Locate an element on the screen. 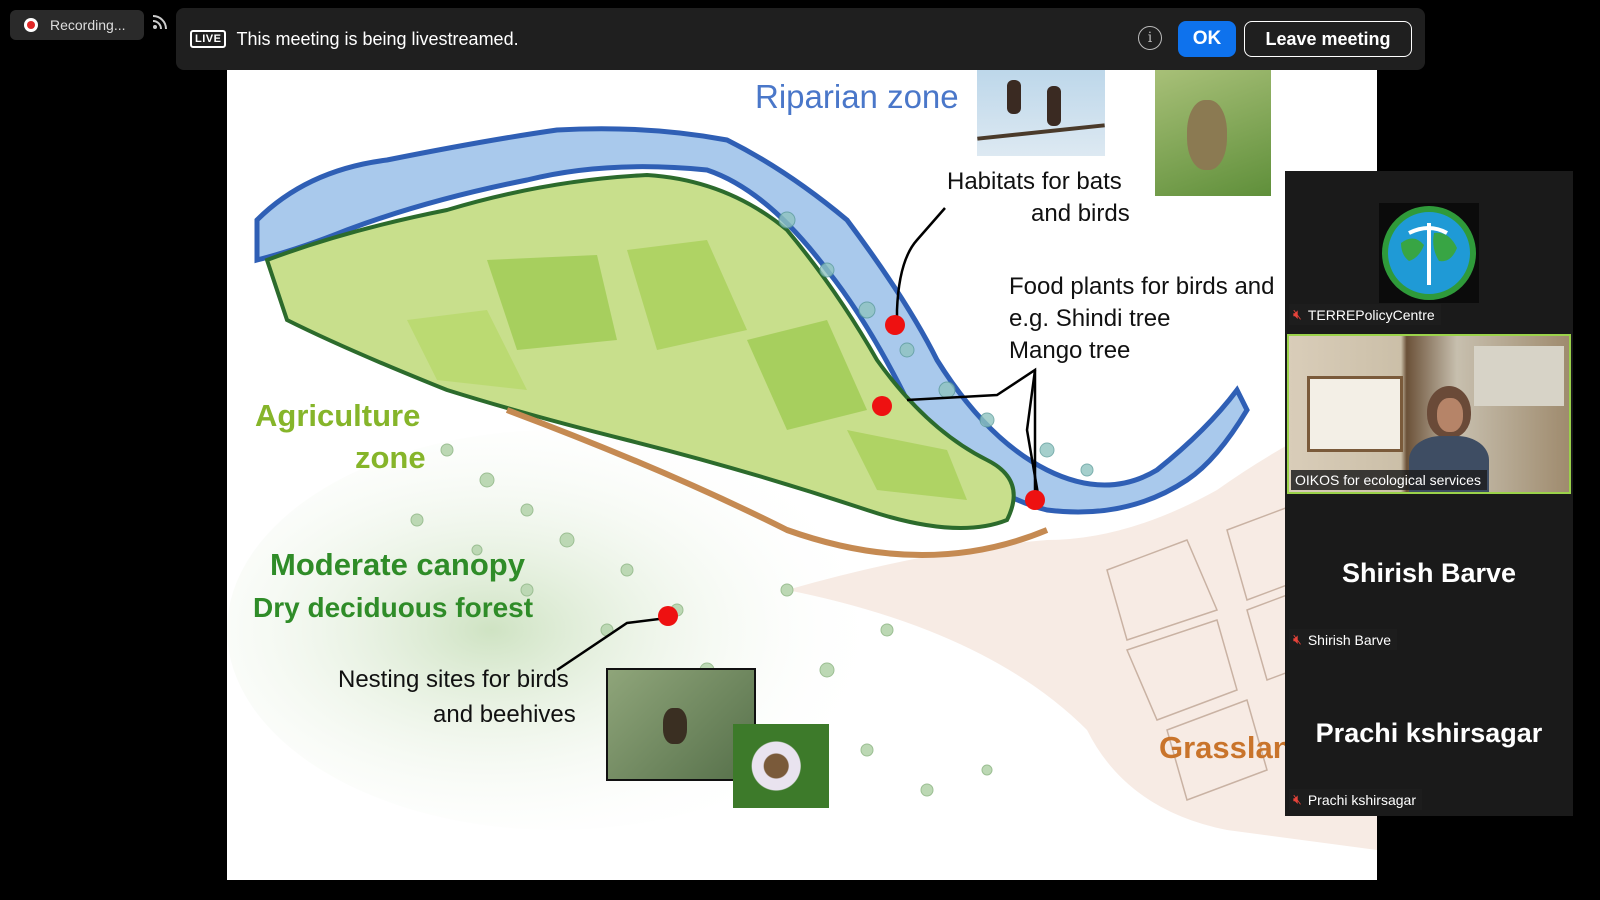 This screenshot has width=1600, height=900. dry-deciduous-forest-label: Dry deciduous forest is located at coordinates (393, 607).